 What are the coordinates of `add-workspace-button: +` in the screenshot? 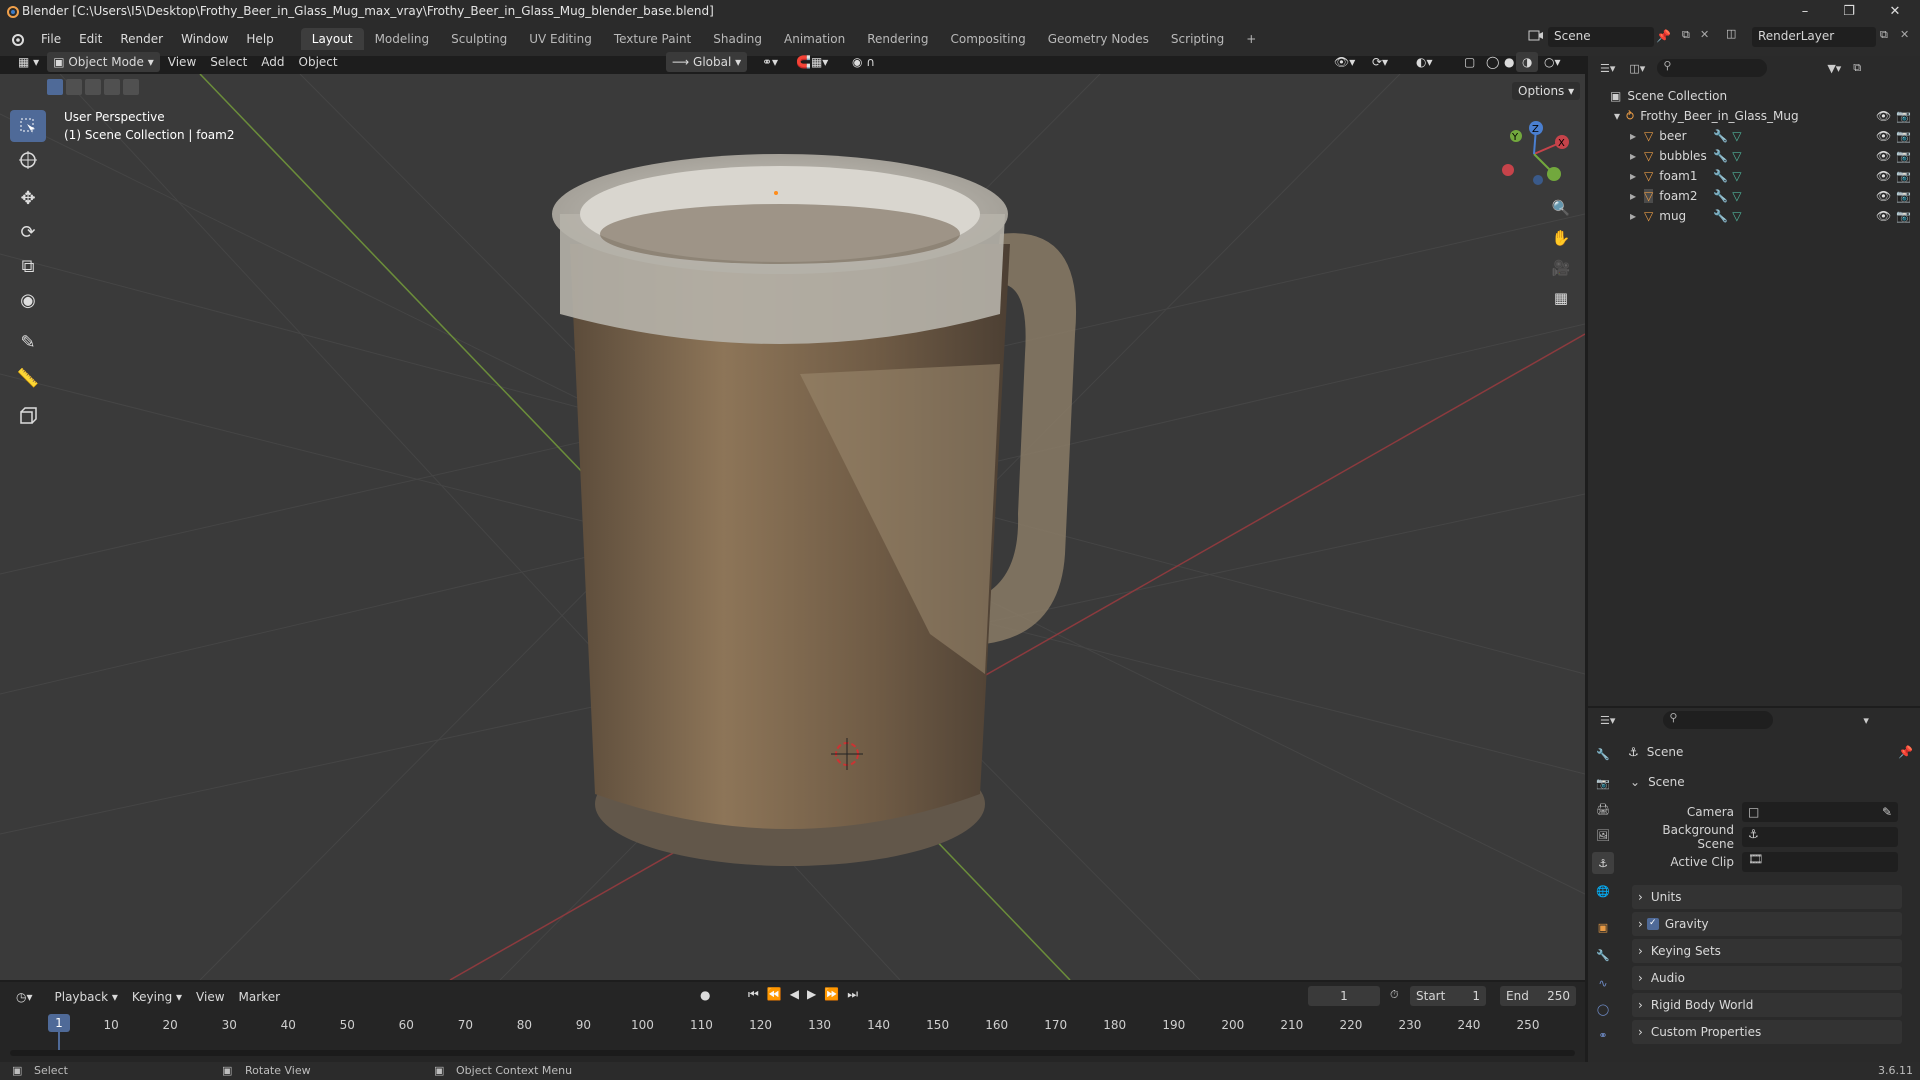 It's located at (1251, 39).